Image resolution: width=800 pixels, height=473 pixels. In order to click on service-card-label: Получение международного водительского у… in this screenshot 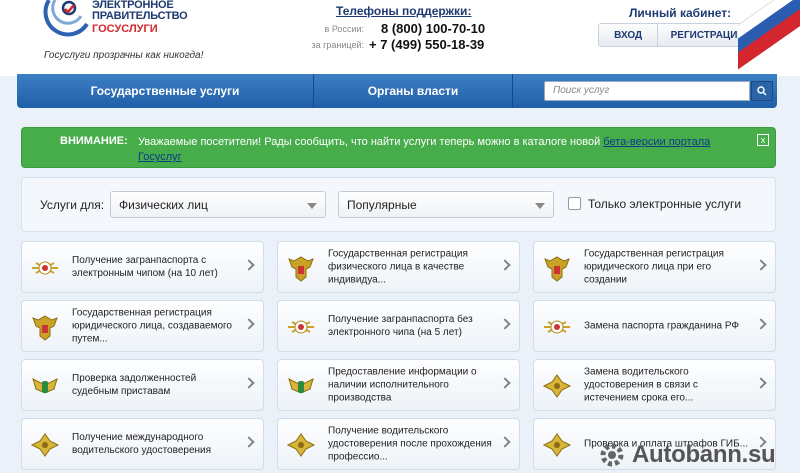, I will do `click(142, 444)`.